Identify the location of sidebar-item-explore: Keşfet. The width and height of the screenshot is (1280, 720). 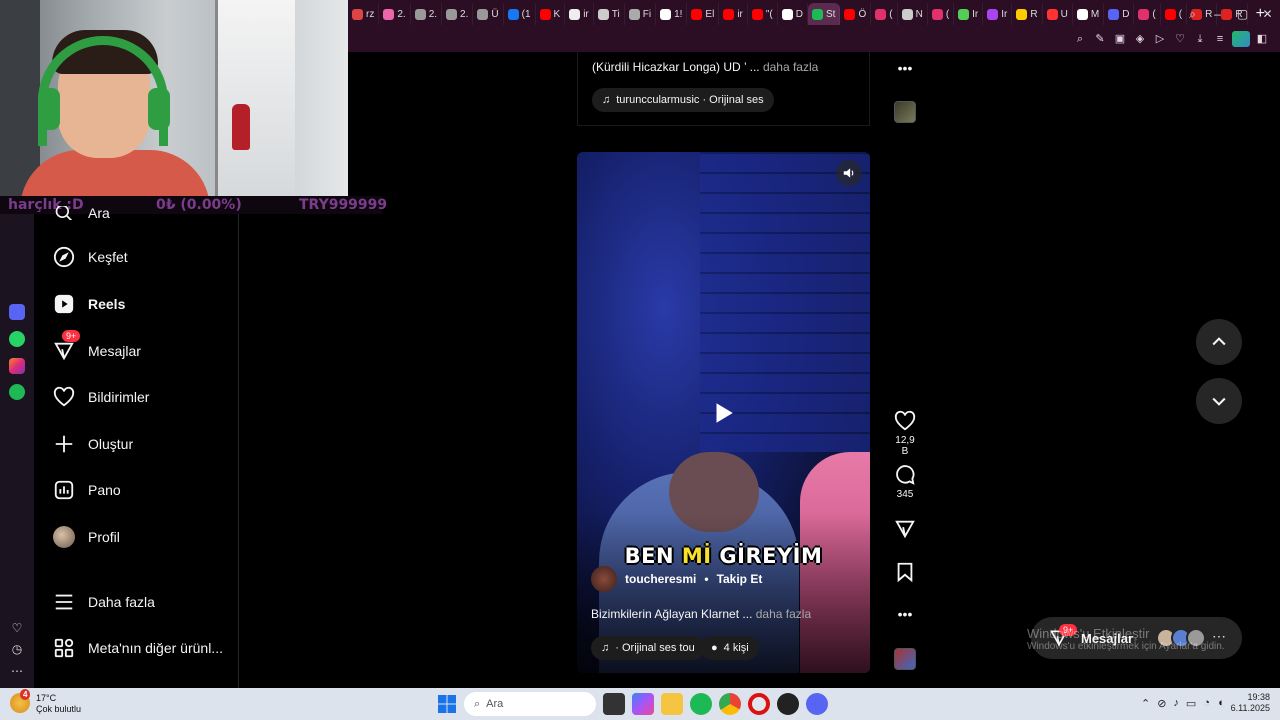
(90, 257).